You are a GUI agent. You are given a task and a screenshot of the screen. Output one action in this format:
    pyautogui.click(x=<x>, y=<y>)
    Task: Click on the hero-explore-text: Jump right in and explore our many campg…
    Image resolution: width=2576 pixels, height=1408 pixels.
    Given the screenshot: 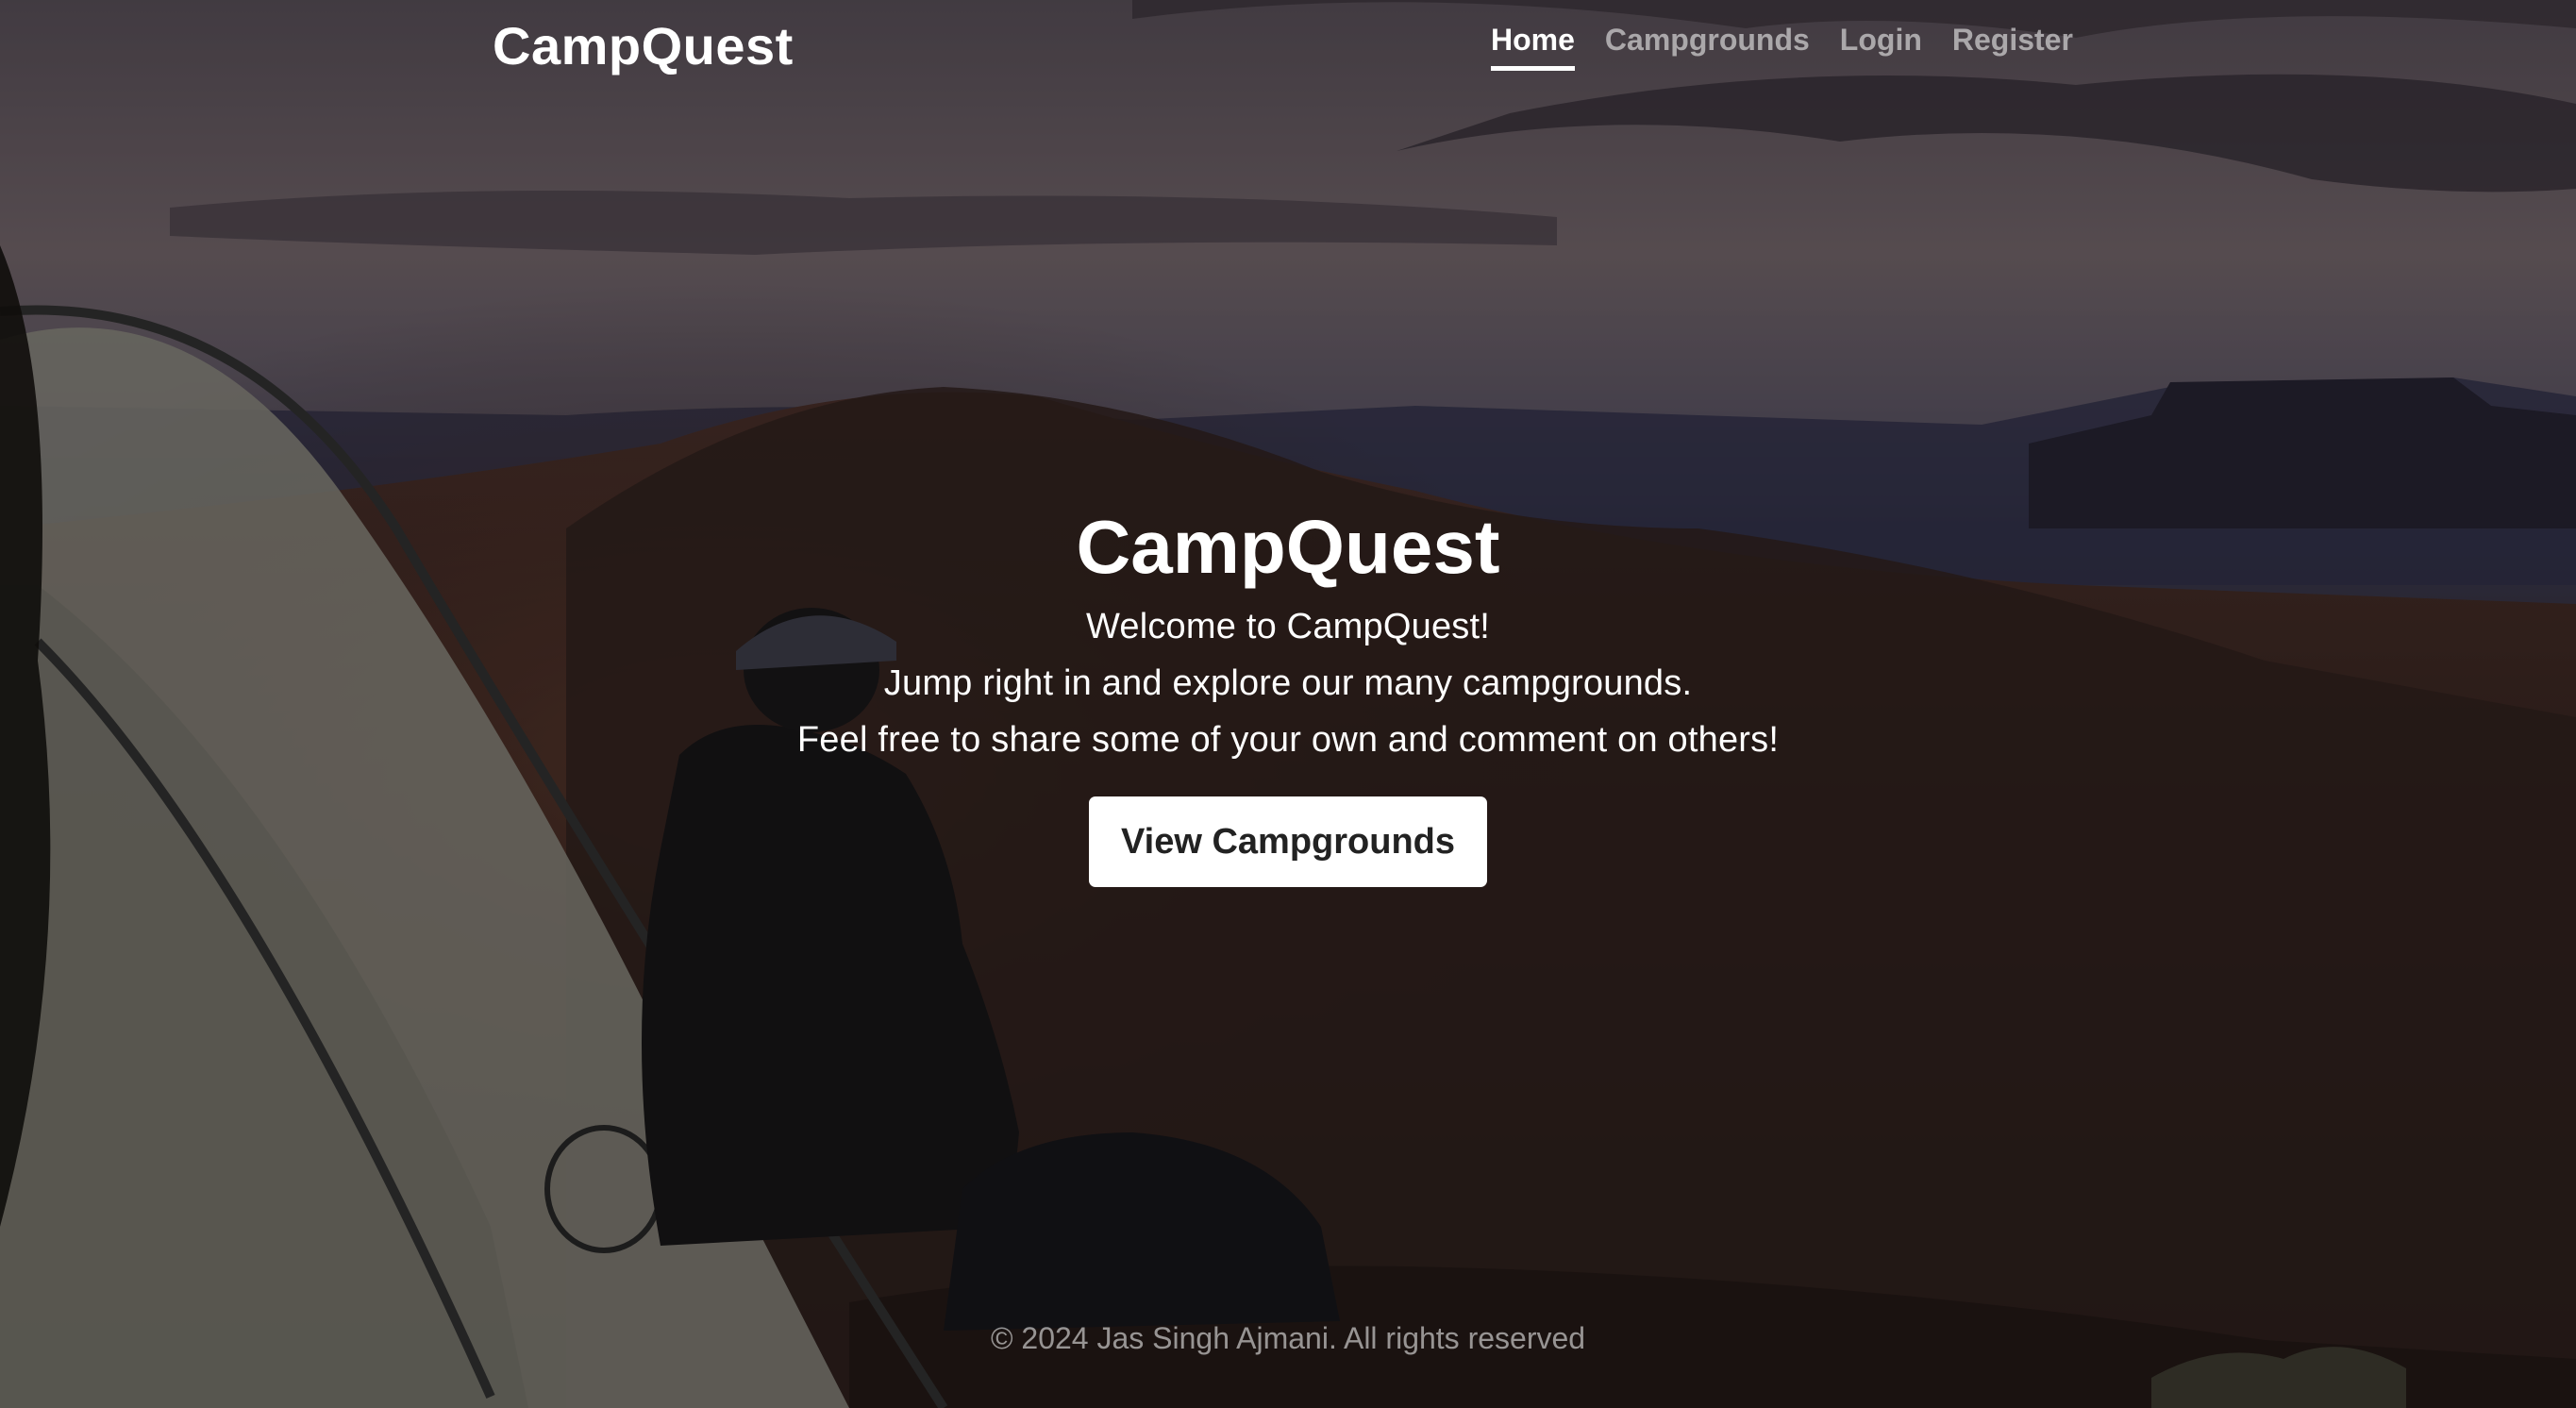 What is the action you would take?
    pyautogui.click(x=1288, y=683)
    